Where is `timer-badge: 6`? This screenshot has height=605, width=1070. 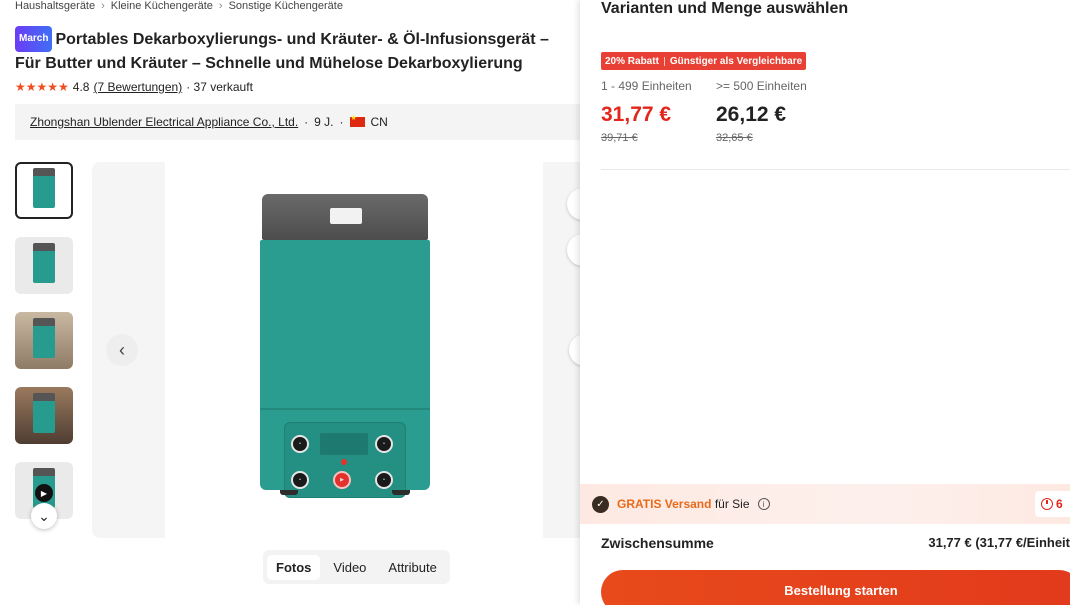
timer-badge: 6 is located at coordinates (1052, 504).